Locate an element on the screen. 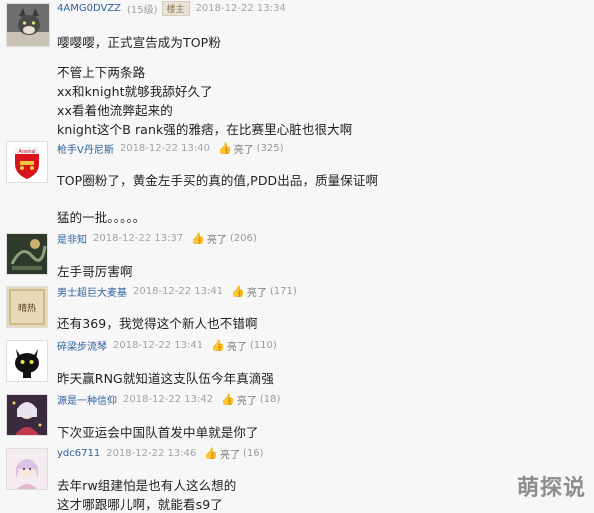  post-text-line: 嘤嘤嘤，正式宣告成为TOP粉 is located at coordinates (139, 42).